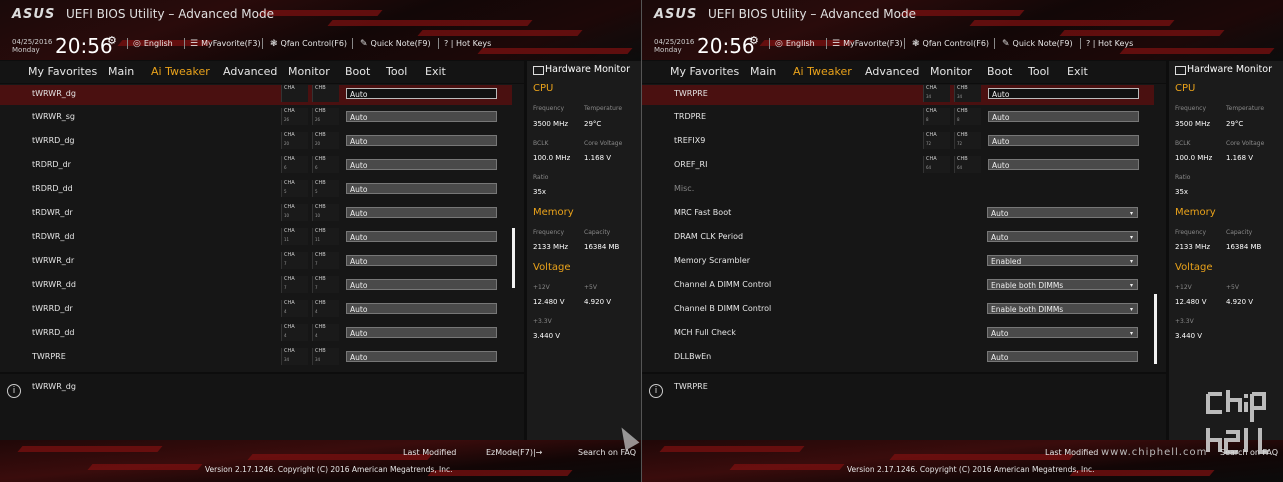  What do you see at coordinates (898, 310) in the screenshot?
I see `setting-row: Channel B DIMM Control Enable both DIMMs ▾` at bounding box center [898, 310].